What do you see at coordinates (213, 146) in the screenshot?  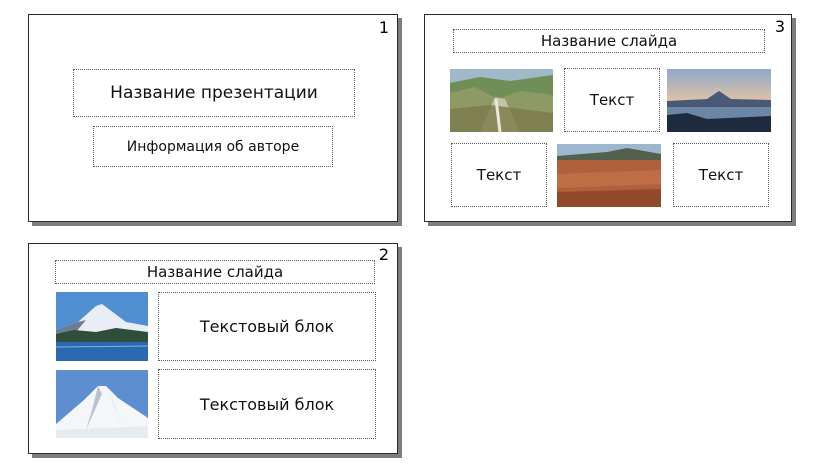 I see `author-info-placeholder: Информация об авторе` at bounding box center [213, 146].